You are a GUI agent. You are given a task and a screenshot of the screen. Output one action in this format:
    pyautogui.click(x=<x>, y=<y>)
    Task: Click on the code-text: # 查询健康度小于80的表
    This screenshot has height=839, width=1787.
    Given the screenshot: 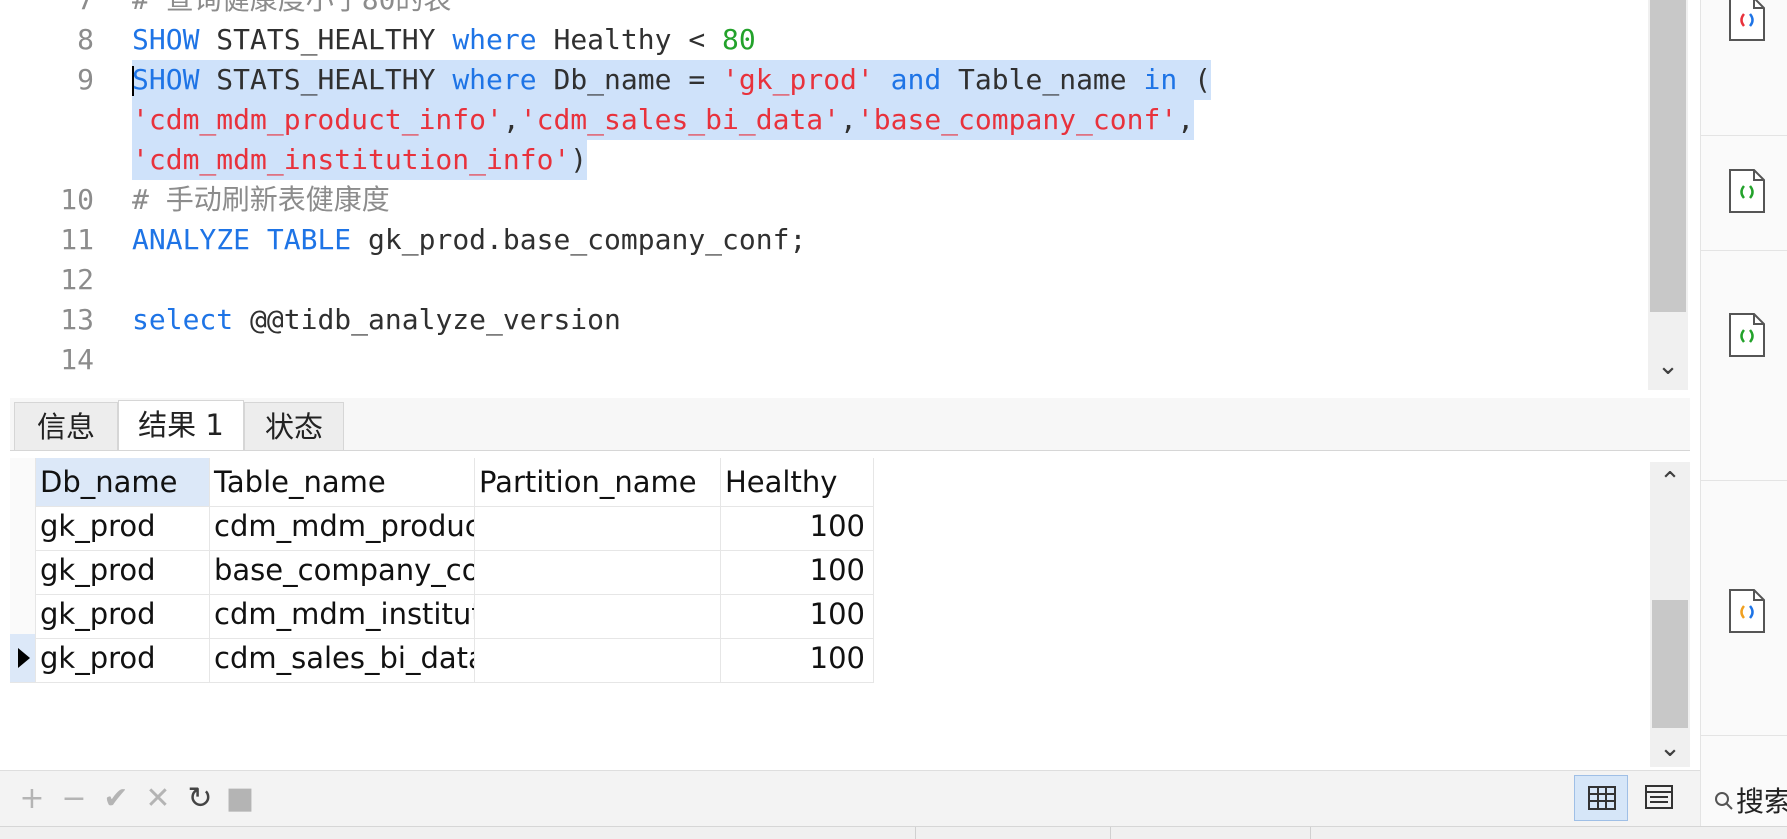 What is the action you would take?
    pyautogui.click(x=291, y=10)
    